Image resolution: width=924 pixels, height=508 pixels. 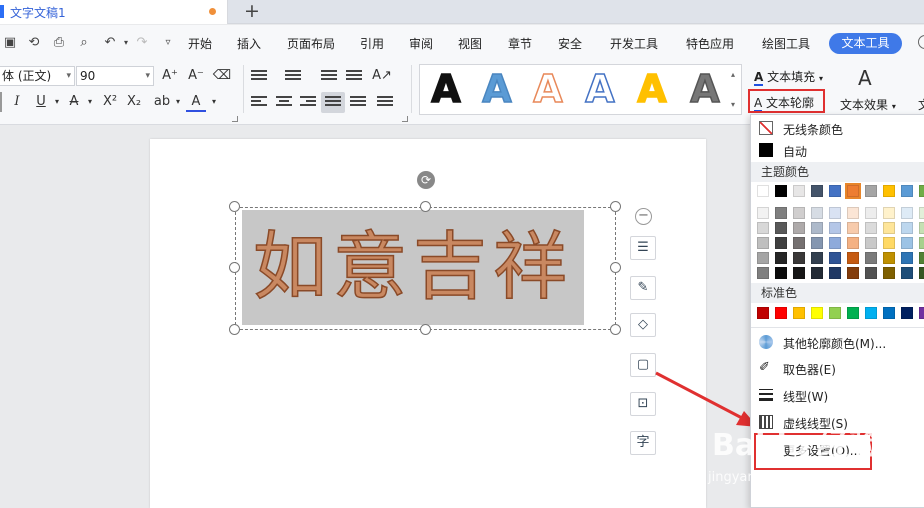 I want to click on eyedropper-item: ✐ 取色器(E), so click(x=837, y=368).